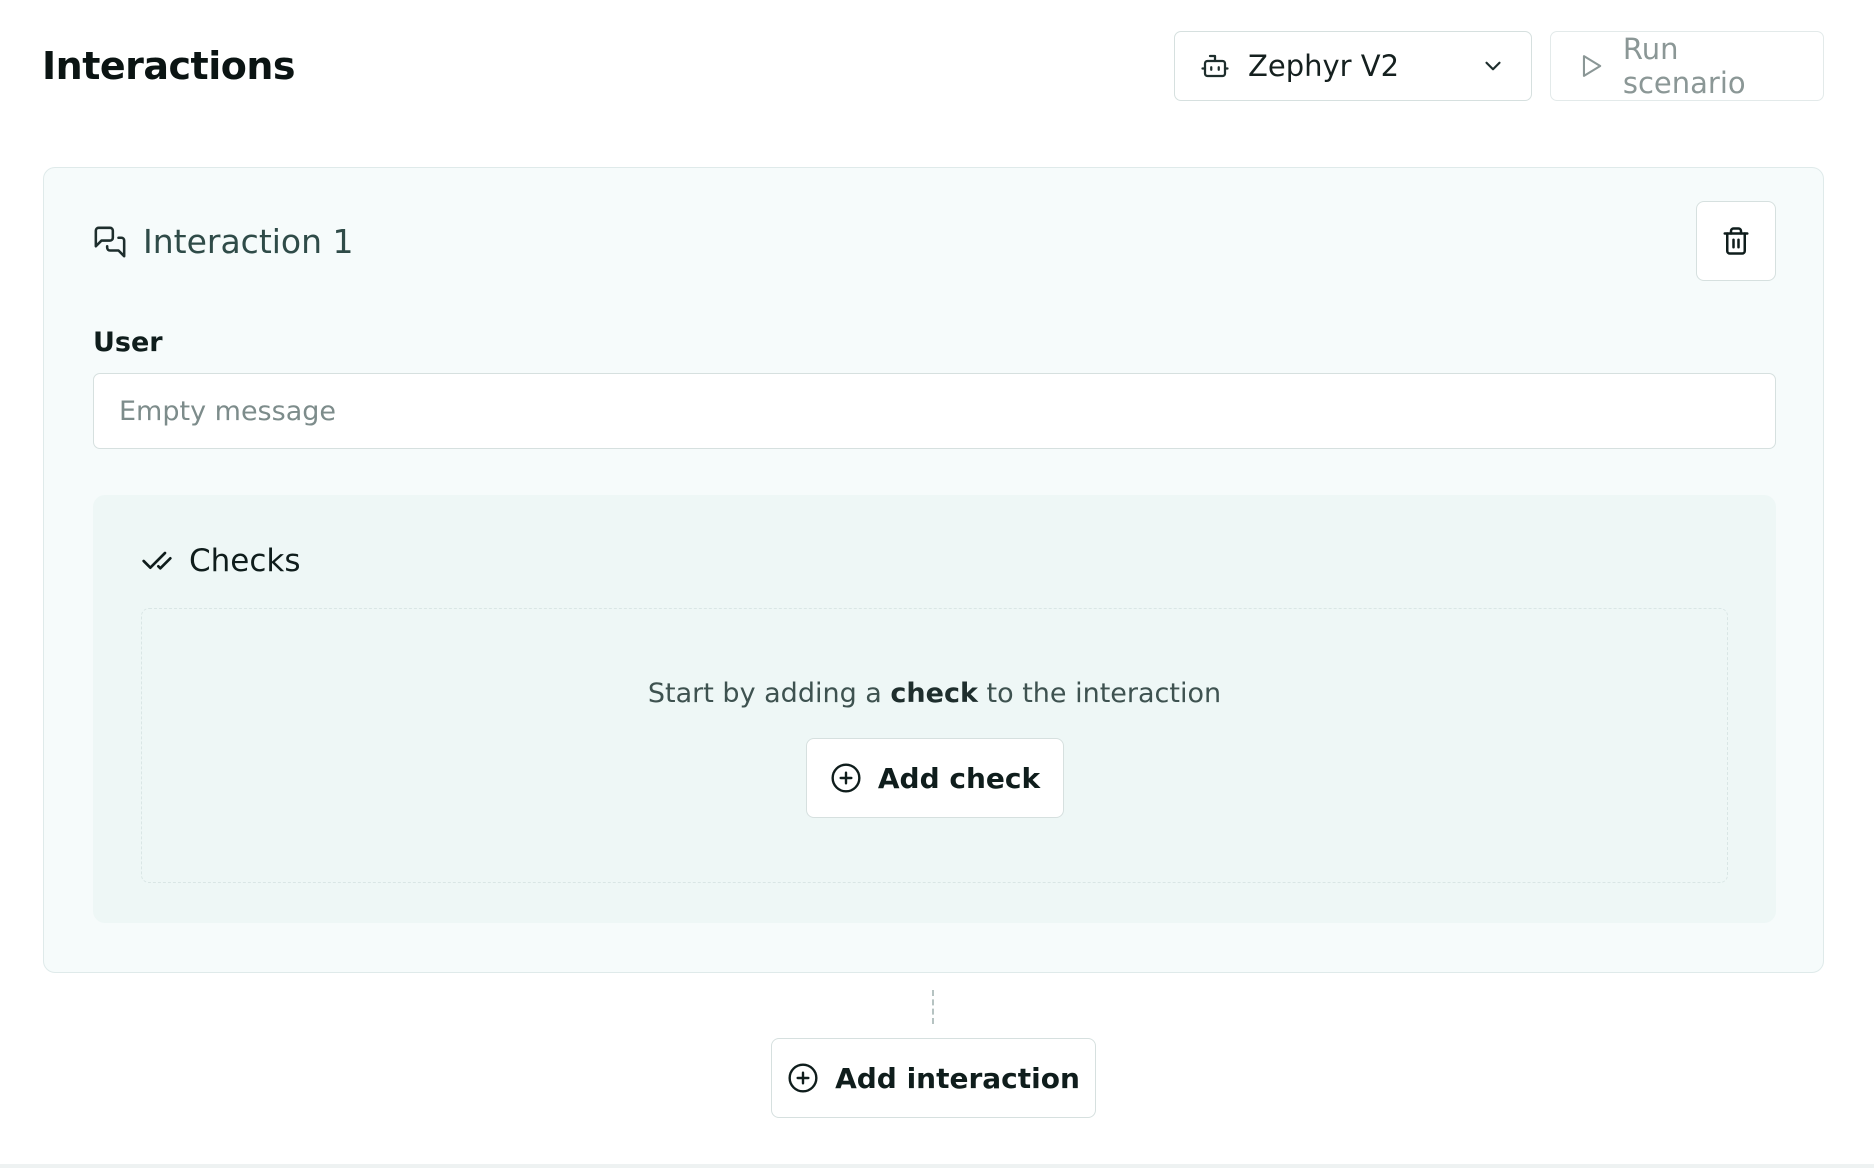 Image resolution: width=1874 pixels, height=1168 pixels. Describe the element at coordinates (157, 560) in the screenshot. I see `check-check-icon` at that location.